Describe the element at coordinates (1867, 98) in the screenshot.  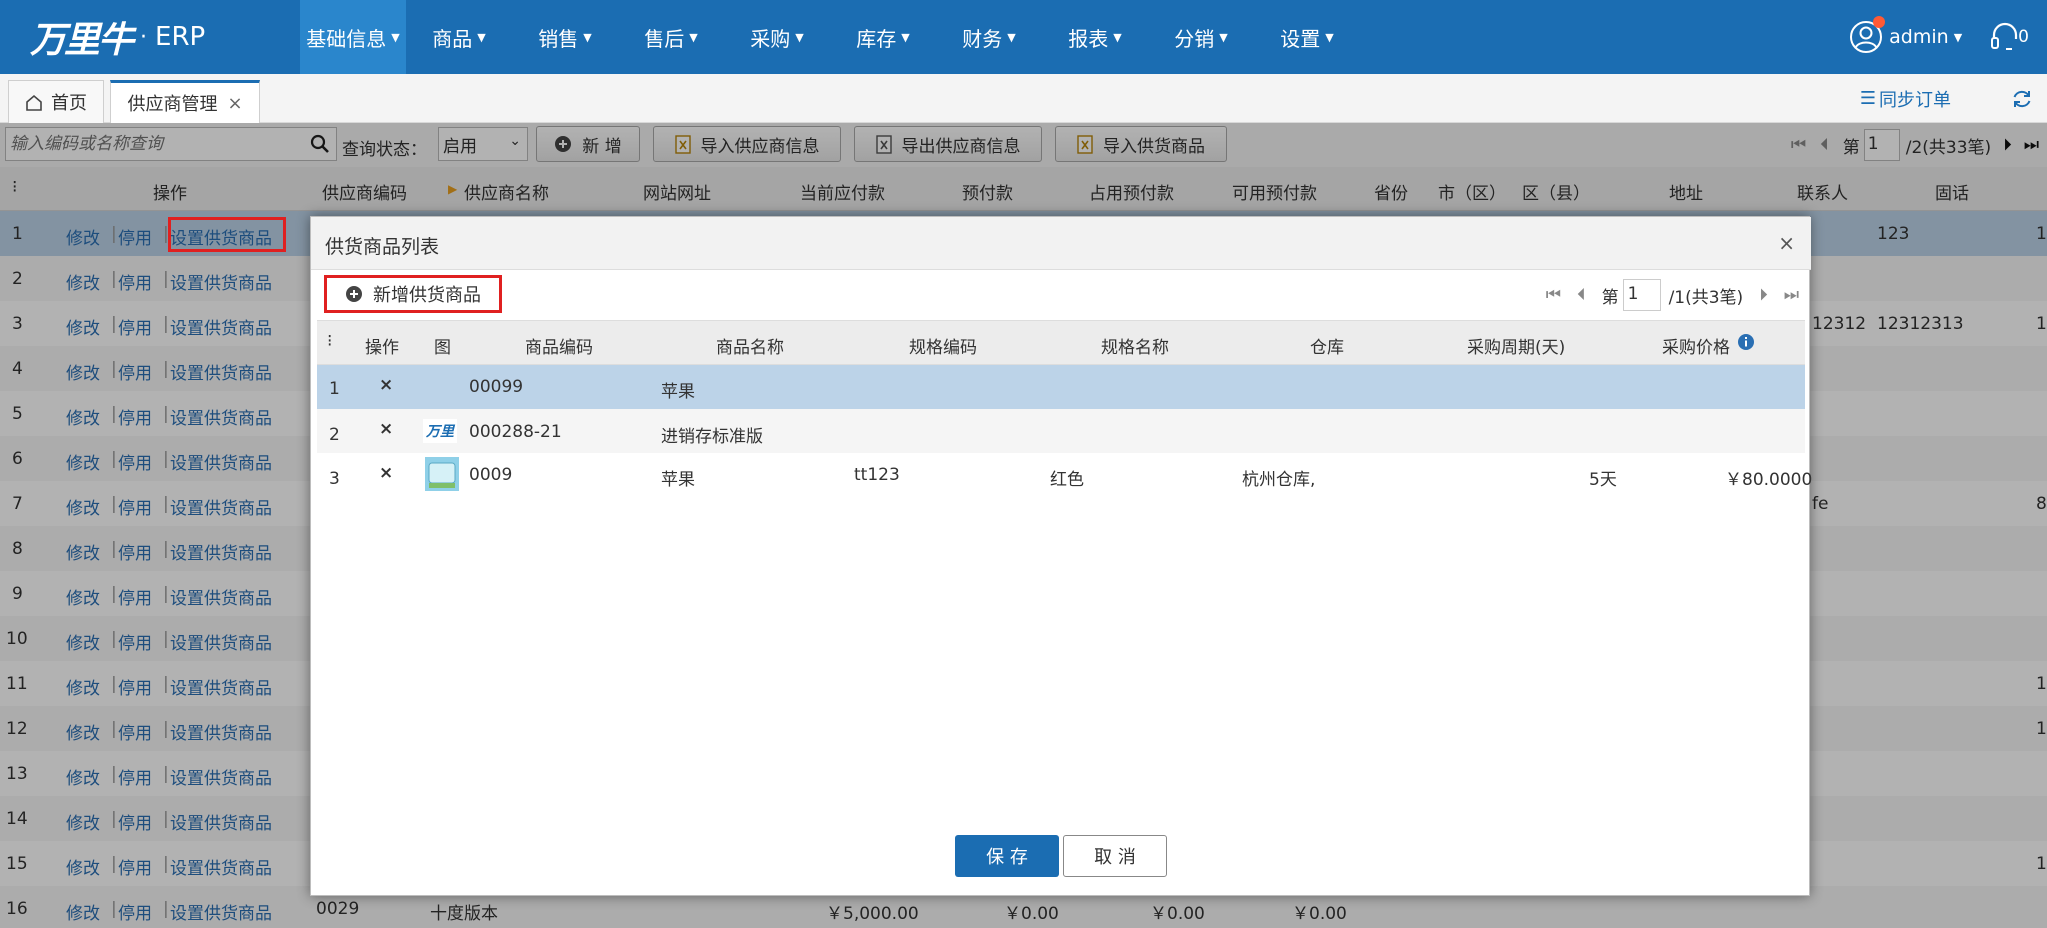
I see `list-icon: ☰` at that location.